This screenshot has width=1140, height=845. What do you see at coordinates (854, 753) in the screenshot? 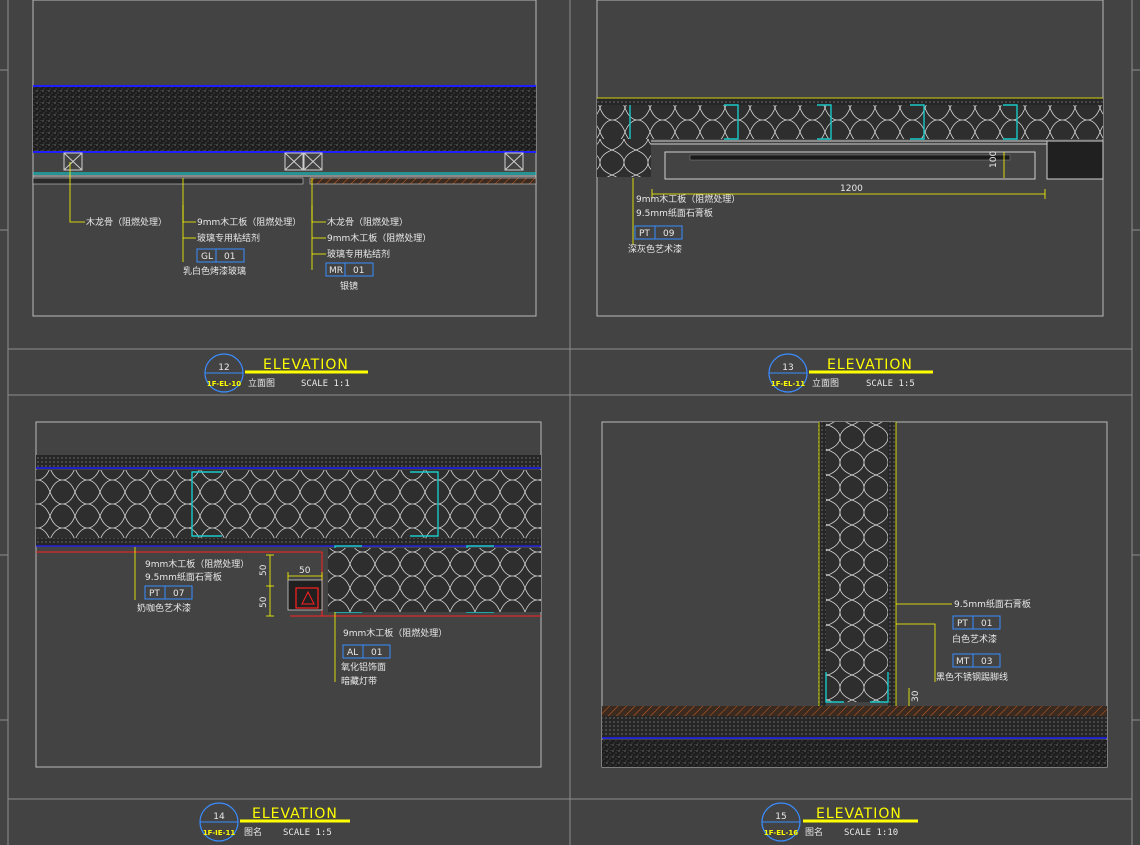
I see `floor-slab` at bounding box center [854, 753].